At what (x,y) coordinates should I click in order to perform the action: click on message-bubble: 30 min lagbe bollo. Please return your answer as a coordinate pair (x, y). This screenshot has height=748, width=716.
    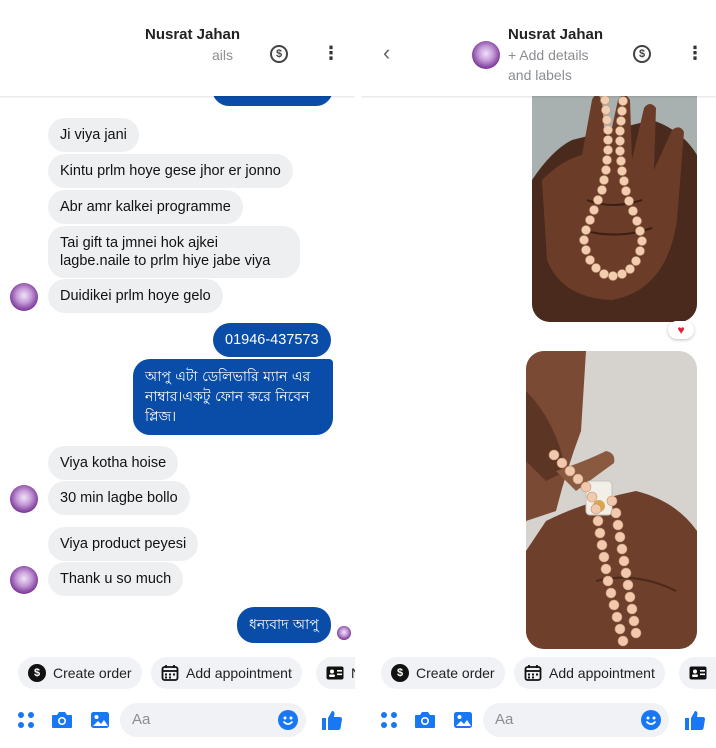
    Looking at the image, I should click on (119, 498).